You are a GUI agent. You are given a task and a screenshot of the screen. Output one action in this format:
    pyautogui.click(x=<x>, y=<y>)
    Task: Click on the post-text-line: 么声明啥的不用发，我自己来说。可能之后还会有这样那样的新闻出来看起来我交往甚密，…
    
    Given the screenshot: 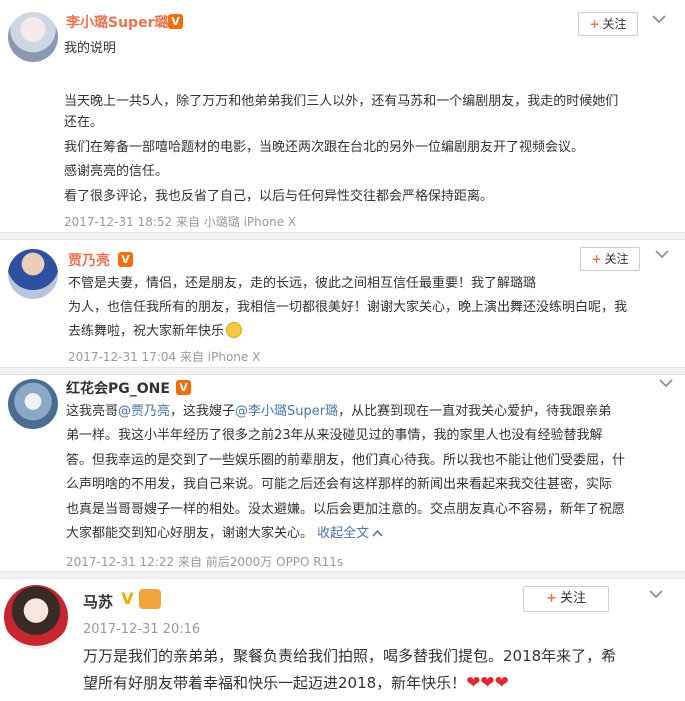 What is the action you would take?
    pyautogui.click(x=339, y=484)
    